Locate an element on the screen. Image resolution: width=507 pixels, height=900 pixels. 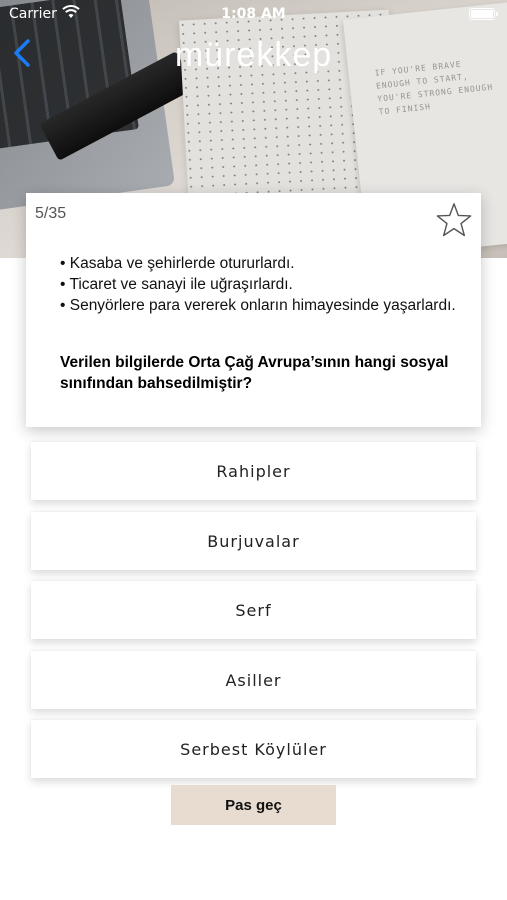
answer-option-asiller: Asiller is located at coordinates (253, 680).